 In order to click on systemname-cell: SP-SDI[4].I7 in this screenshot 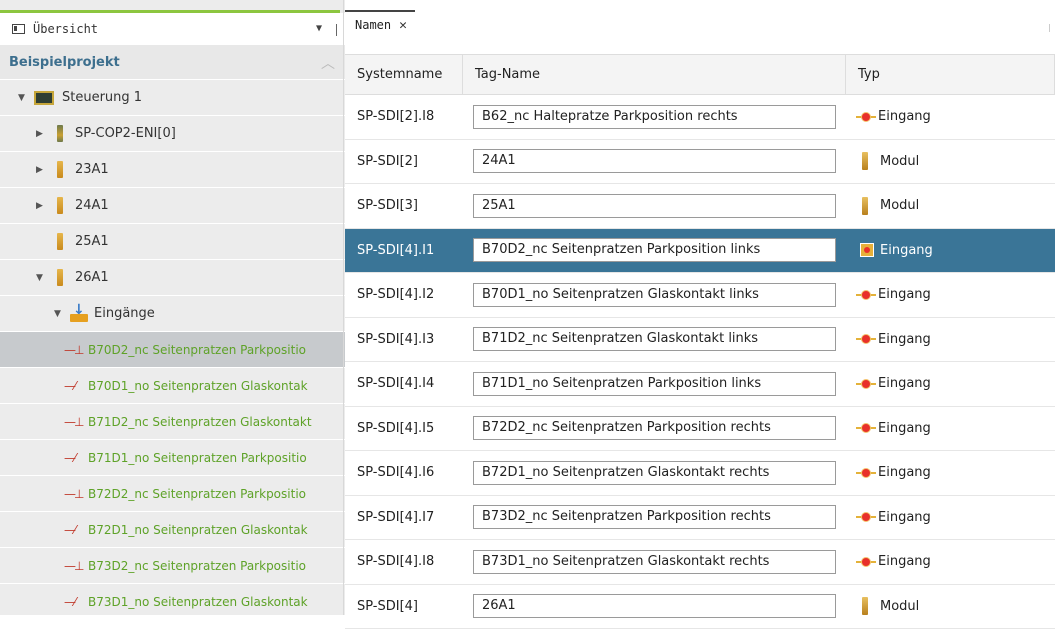, I will do `click(404, 518)`.